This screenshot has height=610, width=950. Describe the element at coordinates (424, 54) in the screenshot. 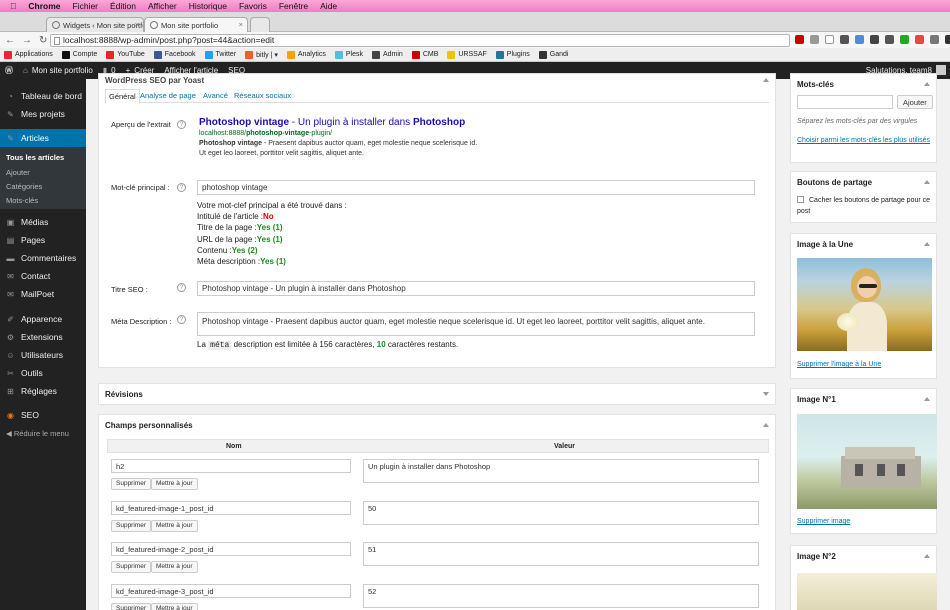

I see `bookmark-item: CMB` at that location.